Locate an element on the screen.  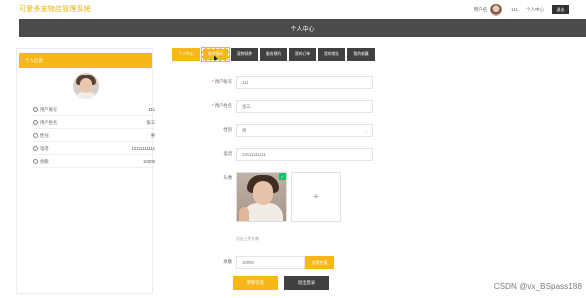
gender-value: 男 is located at coordinates (244, 130).